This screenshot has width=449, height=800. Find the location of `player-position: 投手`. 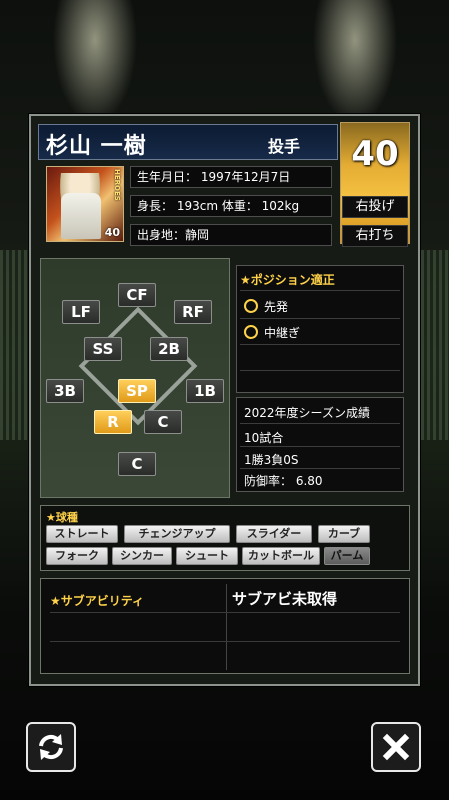

player-position: 投手 is located at coordinates (284, 146).